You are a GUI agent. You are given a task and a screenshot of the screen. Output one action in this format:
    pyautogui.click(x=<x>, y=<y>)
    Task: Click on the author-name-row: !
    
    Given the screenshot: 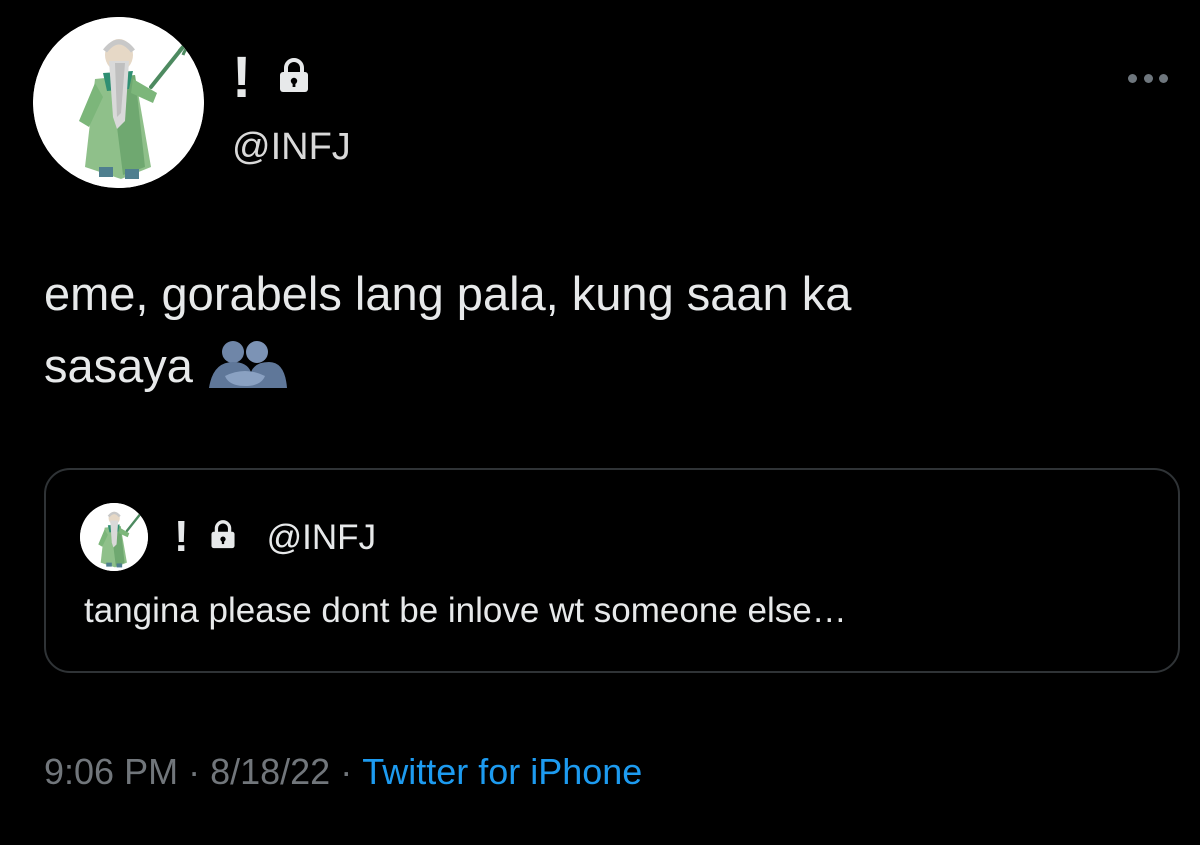 What is the action you would take?
    pyautogui.click(x=271, y=78)
    